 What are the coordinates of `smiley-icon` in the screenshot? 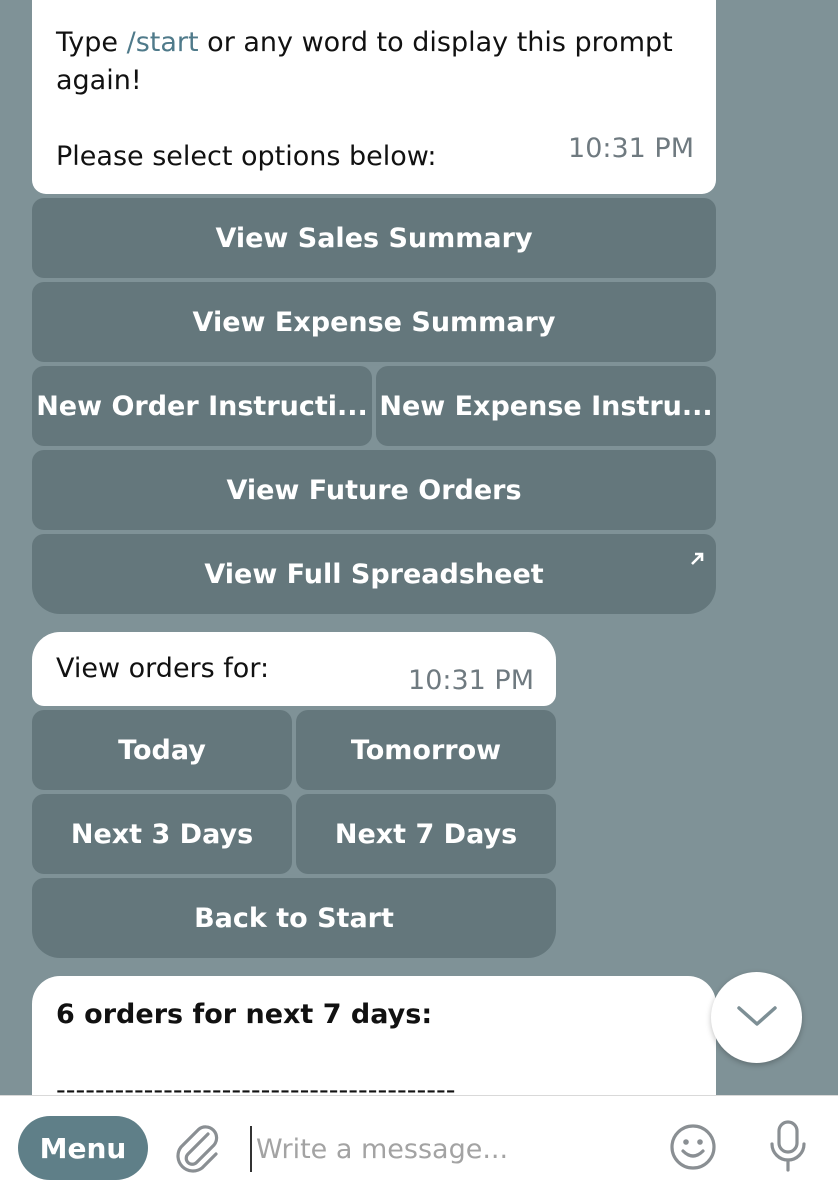 It's located at (693, 1149).